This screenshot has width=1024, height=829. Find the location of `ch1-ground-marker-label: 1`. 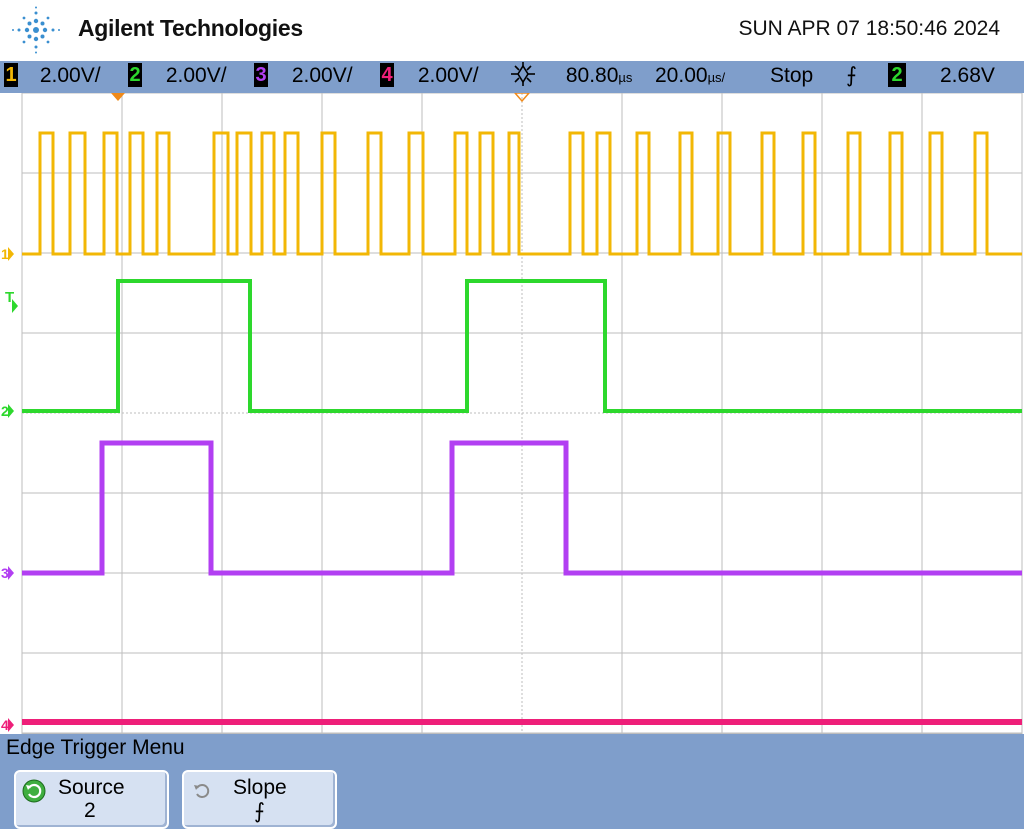

ch1-ground-marker-label: 1 is located at coordinates (5, 254).